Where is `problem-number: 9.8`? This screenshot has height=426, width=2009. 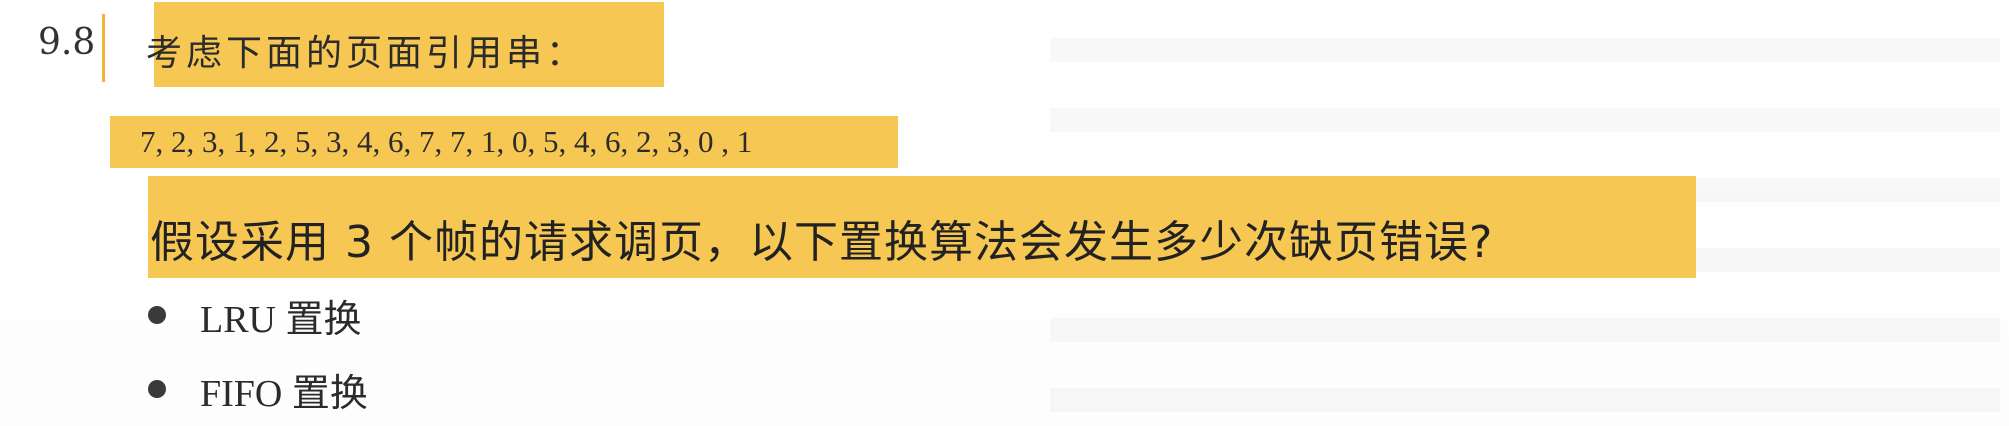
problem-number: 9.8 is located at coordinates (67, 42).